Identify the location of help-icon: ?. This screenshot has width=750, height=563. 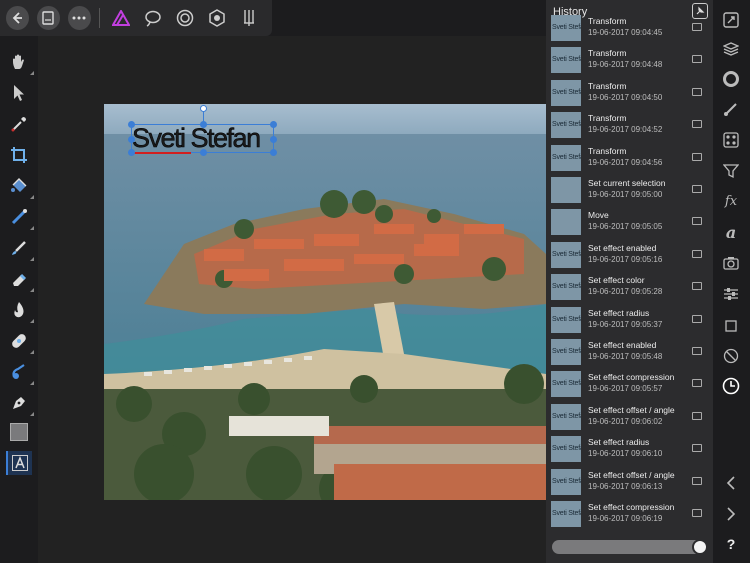
(731, 544).